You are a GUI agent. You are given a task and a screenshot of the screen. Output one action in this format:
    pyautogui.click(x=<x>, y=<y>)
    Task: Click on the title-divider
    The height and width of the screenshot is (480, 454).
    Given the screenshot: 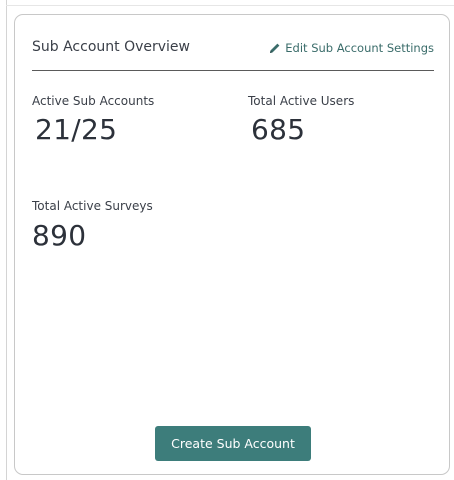 What is the action you would take?
    pyautogui.click(x=233, y=70)
    